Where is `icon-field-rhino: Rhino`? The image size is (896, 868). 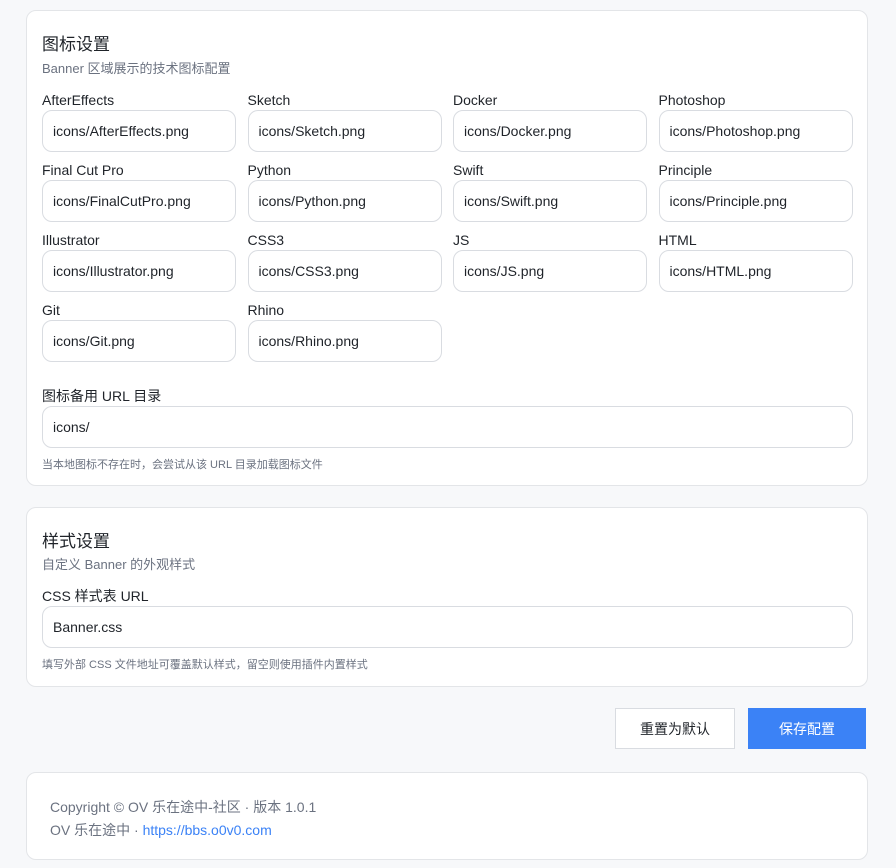
icon-field-rhino: Rhino is located at coordinates (344, 331).